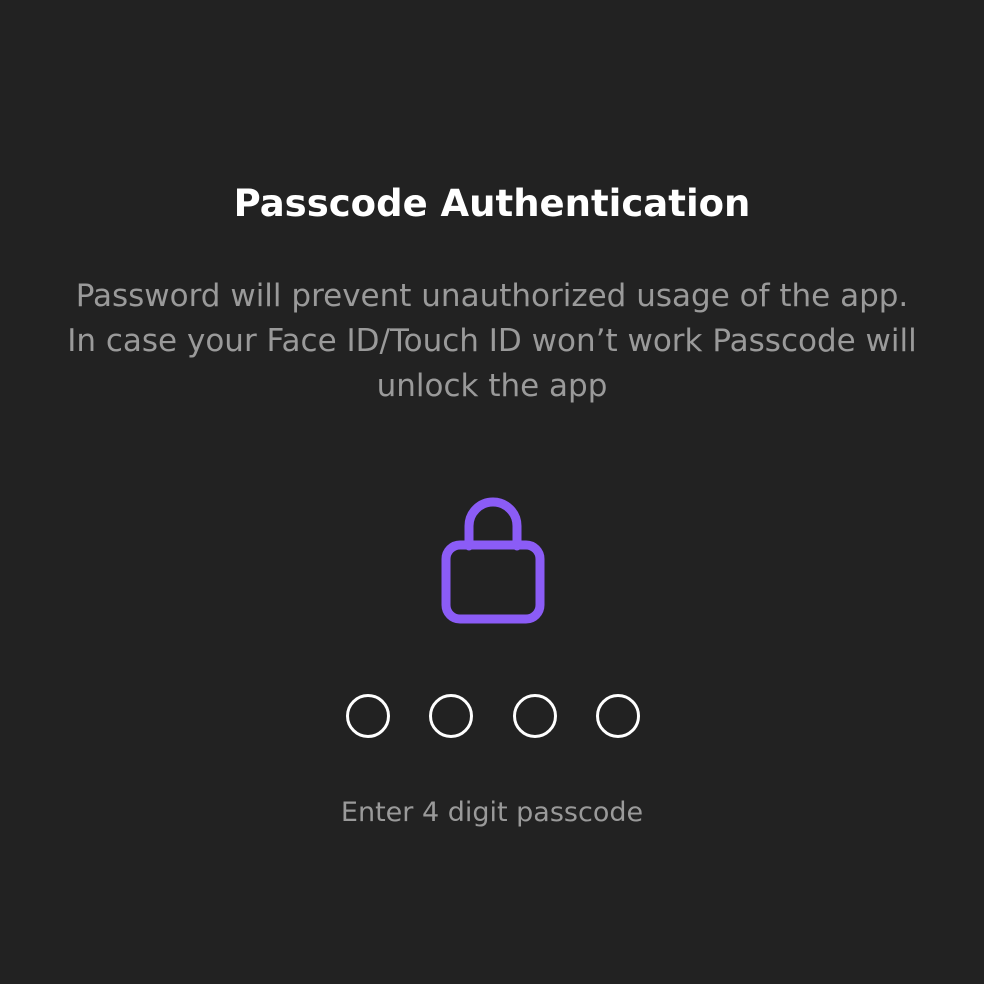  What do you see at coordinates (493, 716) in the screenshot?
I see `passcode-dots` at bounding box center [493, 716].